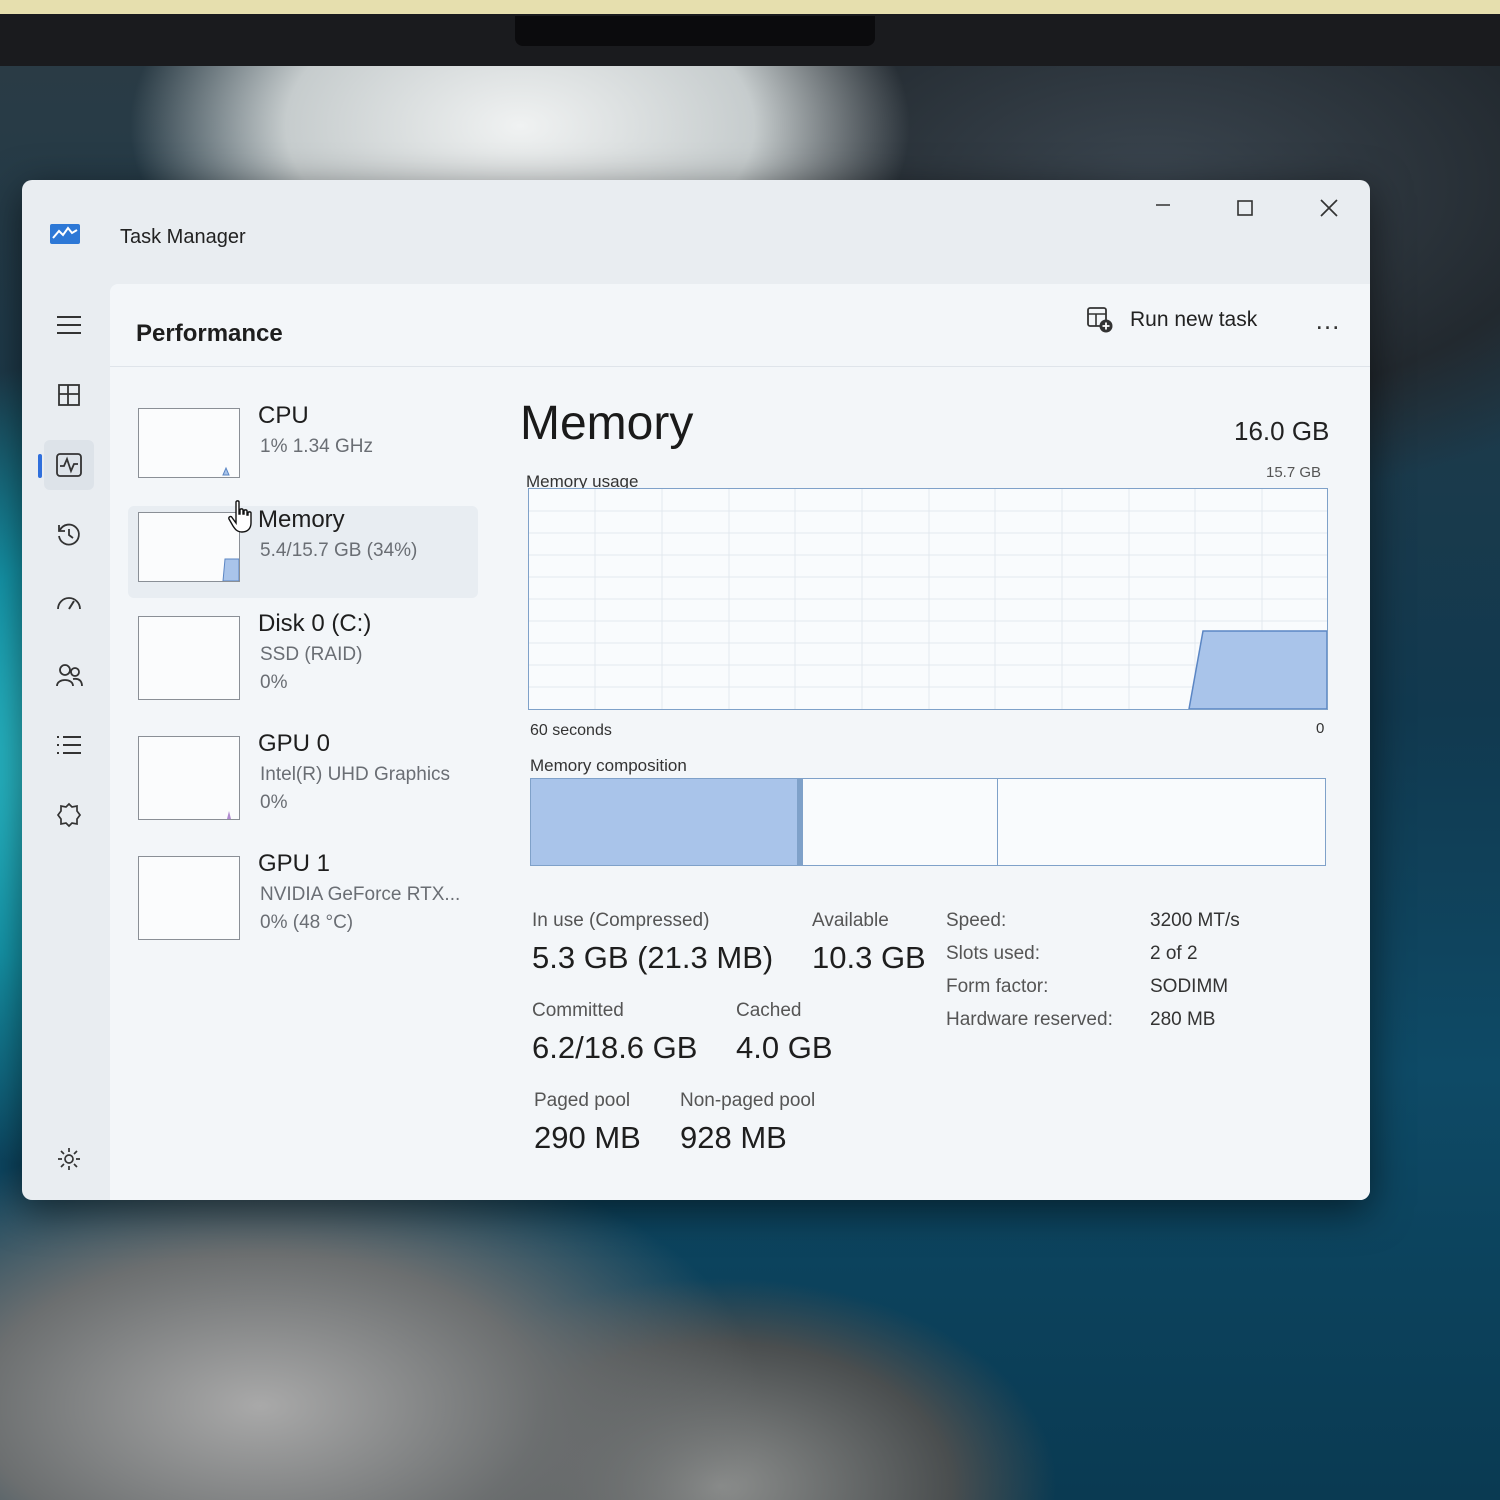 Image resolution: width=1500 pixels, height=1500 pixels. I want to click on run-new-task-button: Run new task, so click(1171, 320).